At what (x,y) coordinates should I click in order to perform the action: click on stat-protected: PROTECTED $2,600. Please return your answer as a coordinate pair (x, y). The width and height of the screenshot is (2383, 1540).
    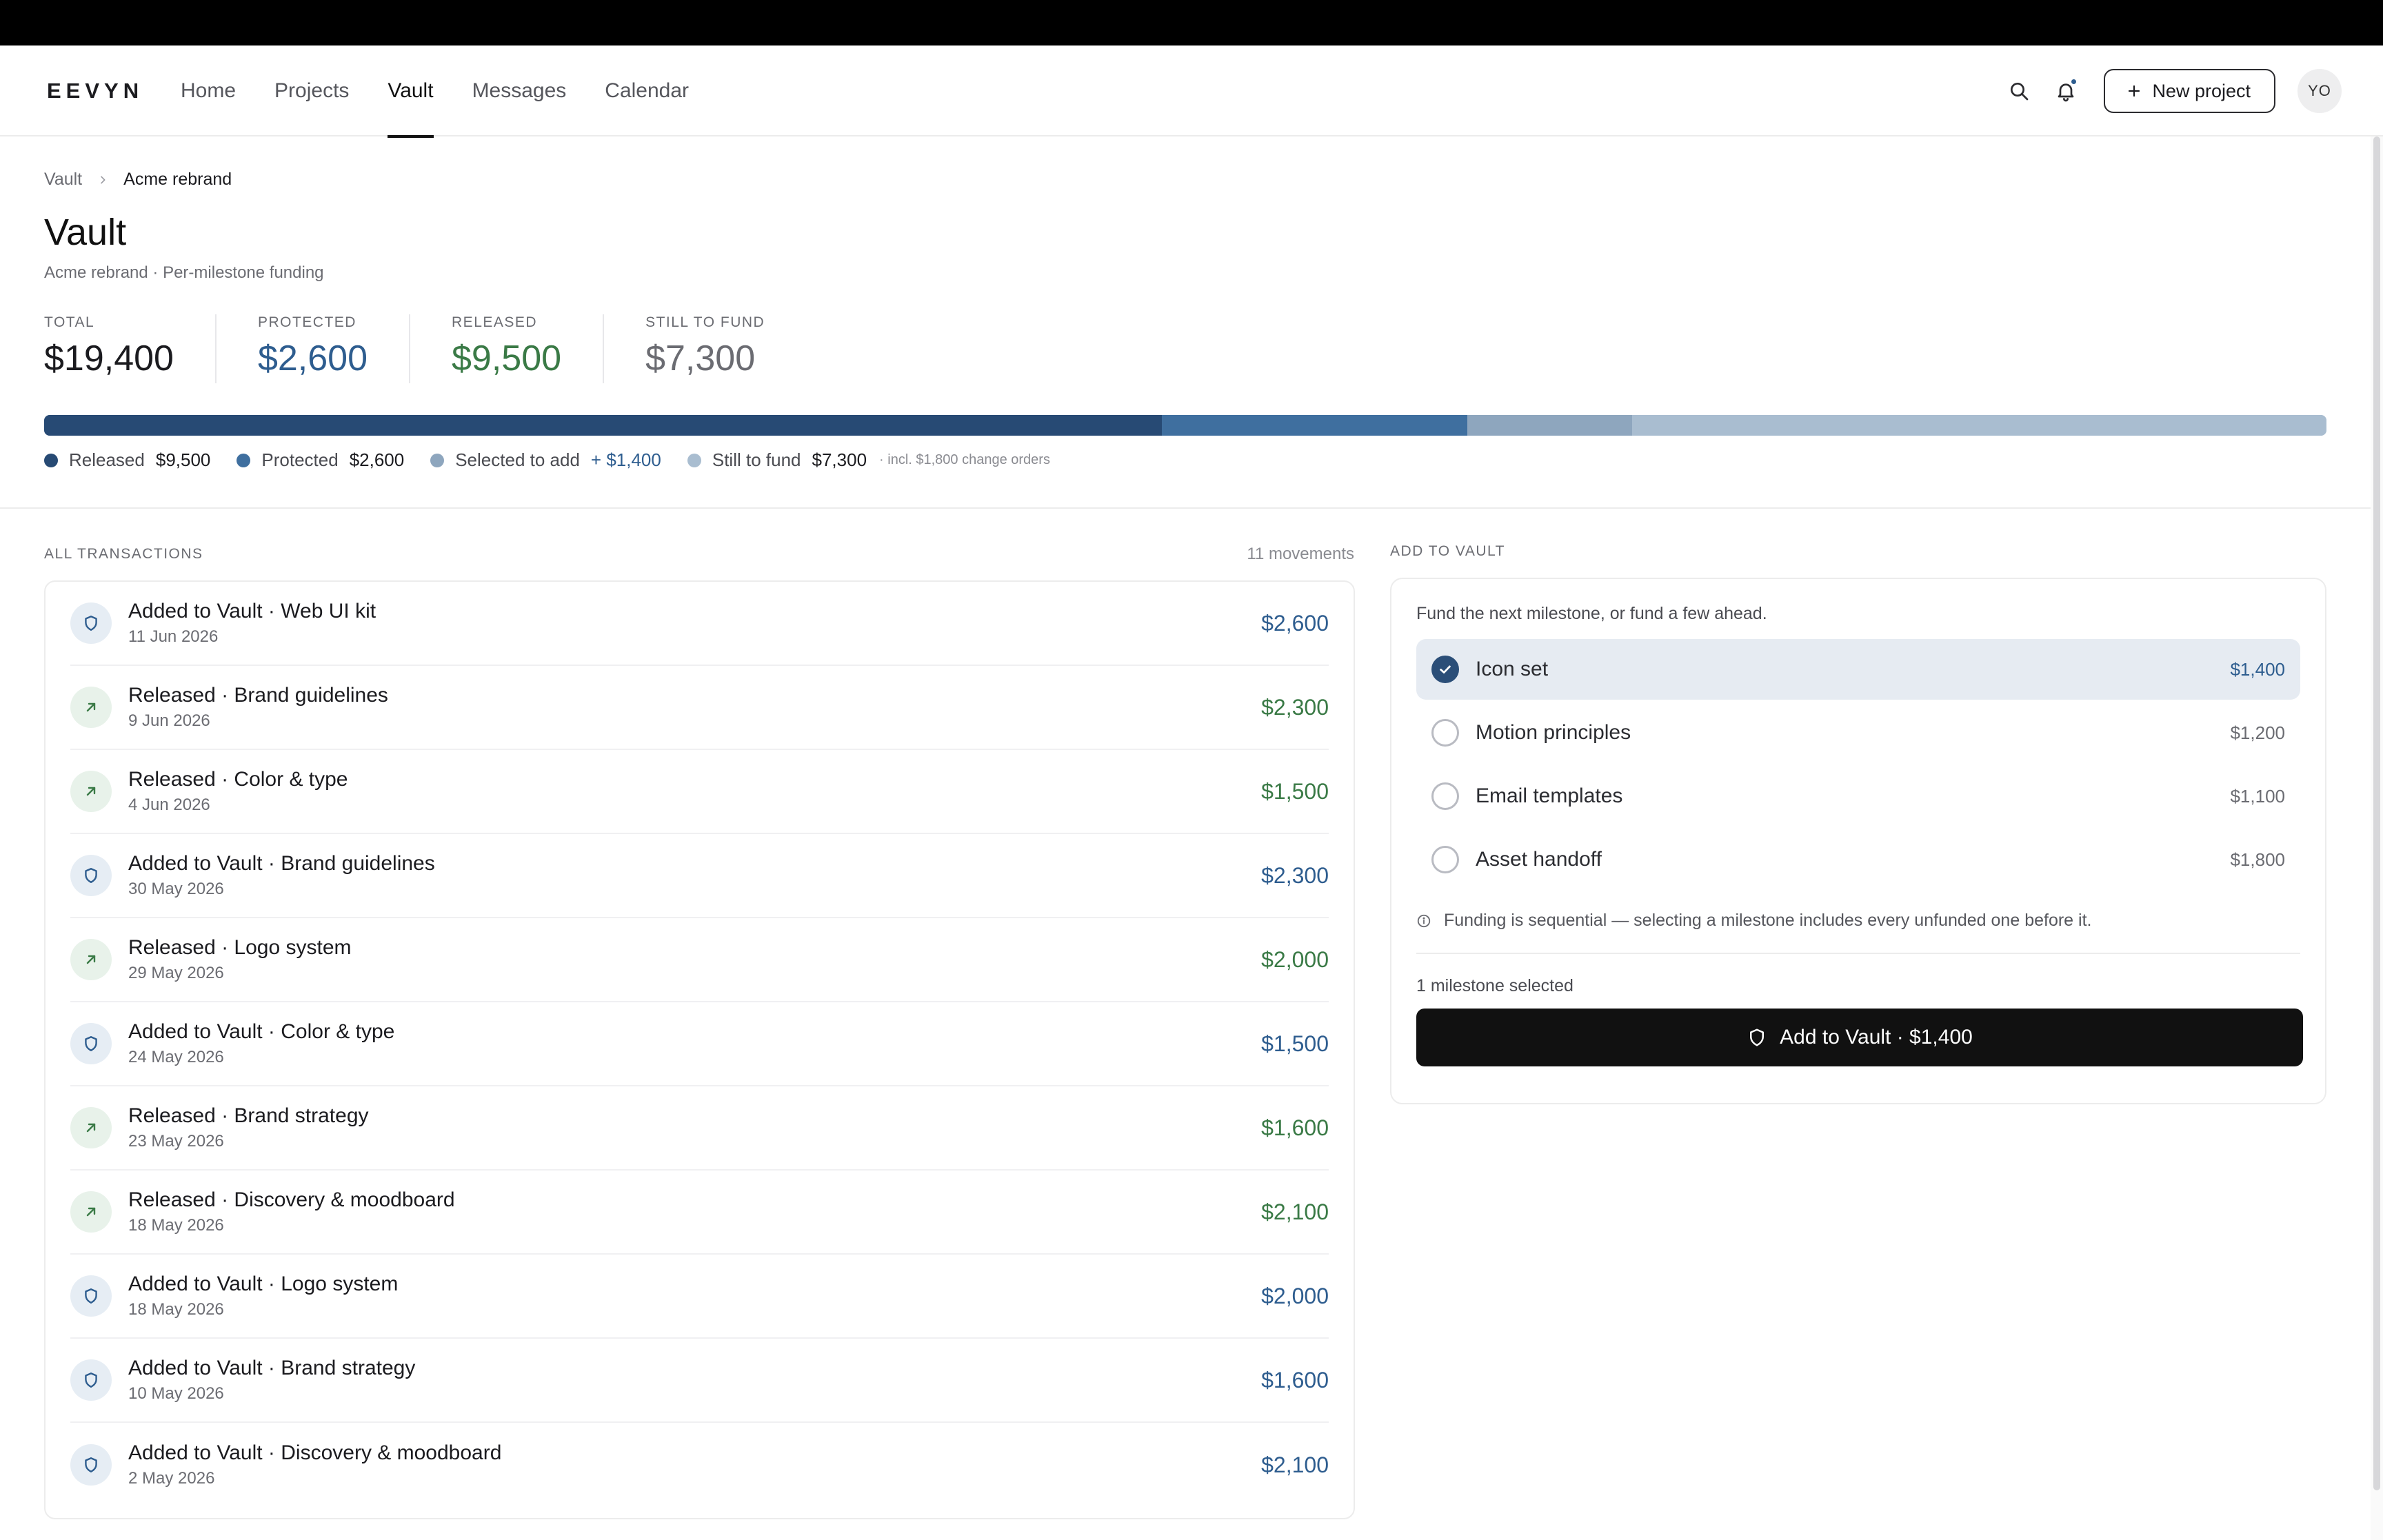
    Looking at the image, I should click on (334, 349).